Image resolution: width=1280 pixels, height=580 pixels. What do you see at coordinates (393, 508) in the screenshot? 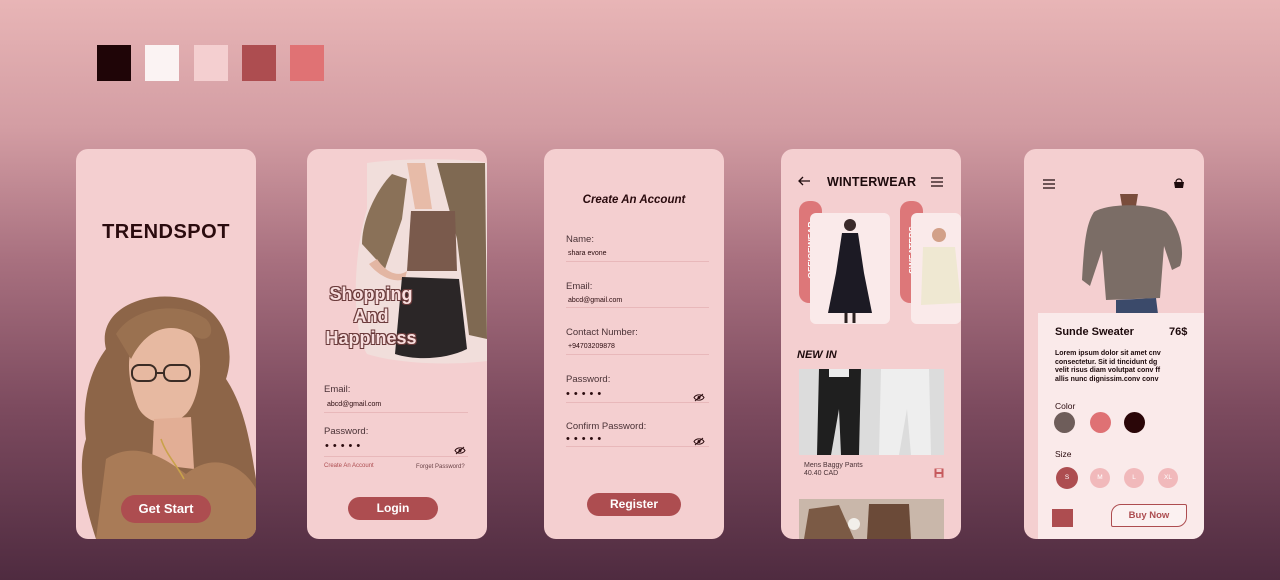
I see `login-button: Login` at bounding box center [393, 508].